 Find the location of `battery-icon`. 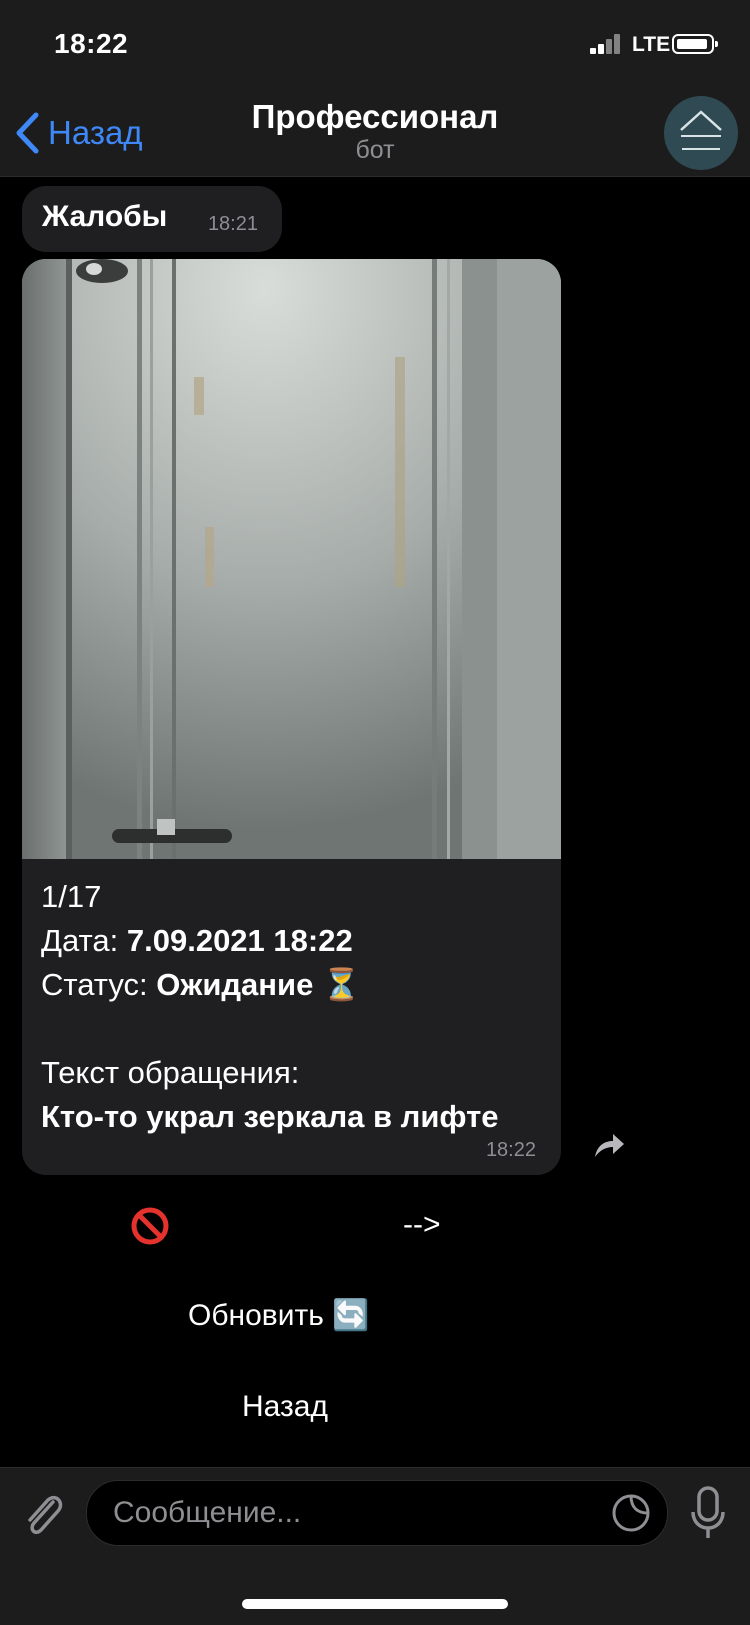

battery-icon is located at coordinates (695, 44).